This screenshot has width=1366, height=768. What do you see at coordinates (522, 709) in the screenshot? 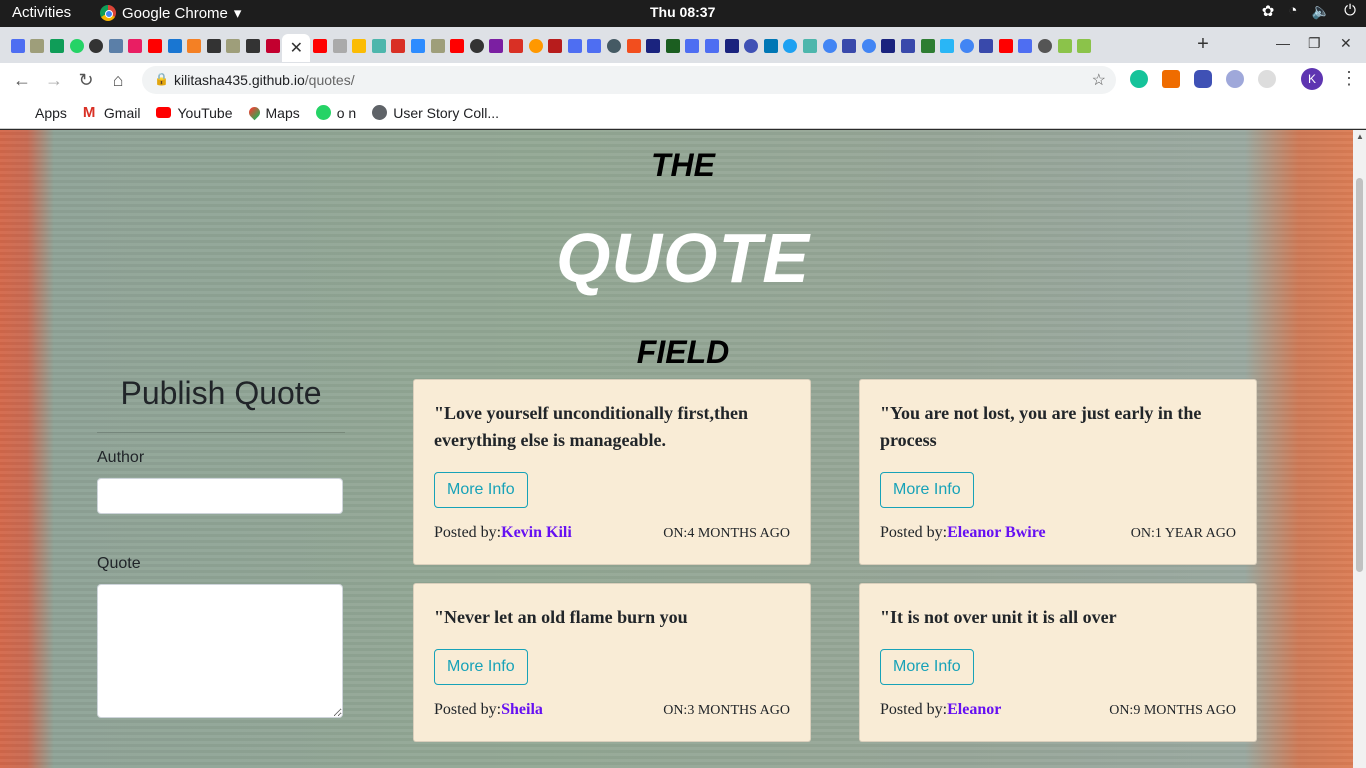
I see `author-link: Sheila` at bounding box center [522, 709].